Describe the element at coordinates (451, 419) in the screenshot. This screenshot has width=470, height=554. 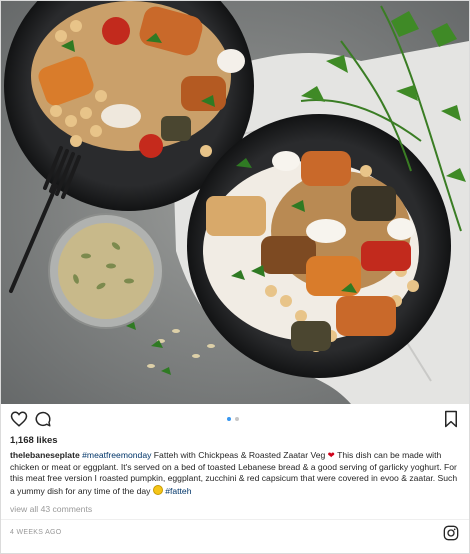
I see `bookmark-icon` at that location.